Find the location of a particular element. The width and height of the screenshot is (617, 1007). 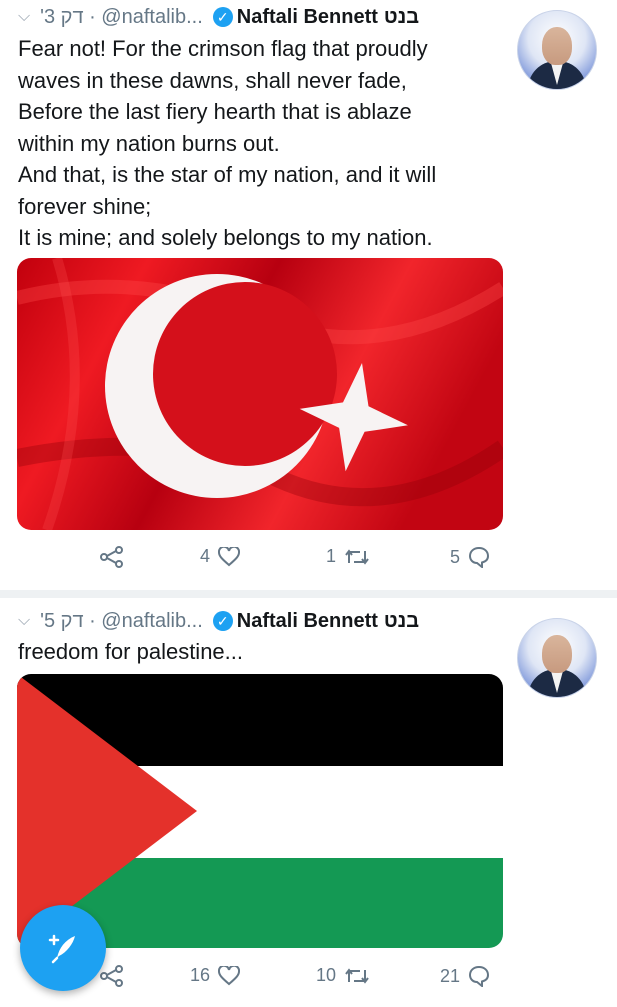

tweet-separator is located at coordinates (308, 594).